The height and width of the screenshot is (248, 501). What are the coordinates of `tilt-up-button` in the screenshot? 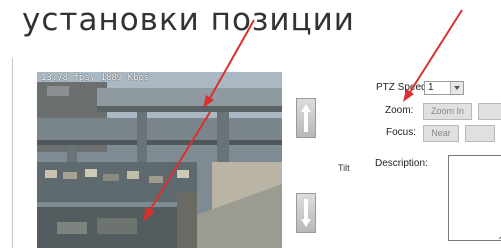 It's located at (306, 118).